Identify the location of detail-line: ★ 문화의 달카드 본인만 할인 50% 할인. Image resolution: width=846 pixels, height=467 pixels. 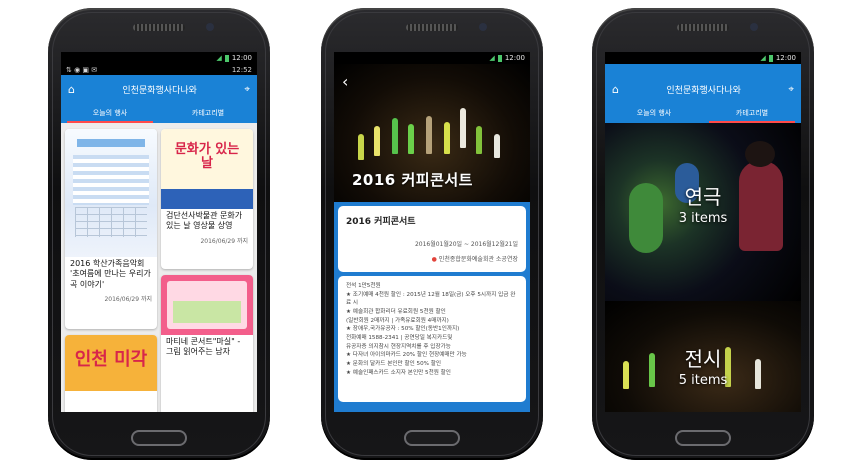
(394, 363).